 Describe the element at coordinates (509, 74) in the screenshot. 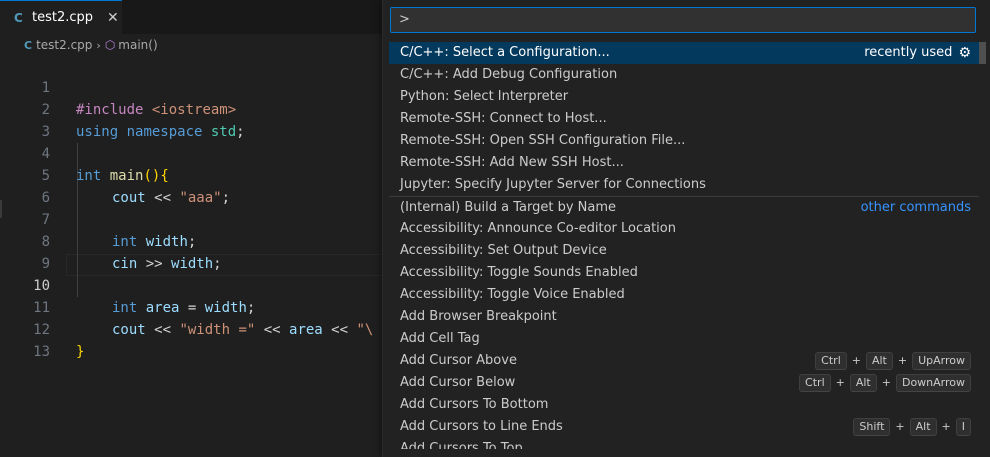

I see `command-label: C/C++: Add Debug Configuration` at that location.